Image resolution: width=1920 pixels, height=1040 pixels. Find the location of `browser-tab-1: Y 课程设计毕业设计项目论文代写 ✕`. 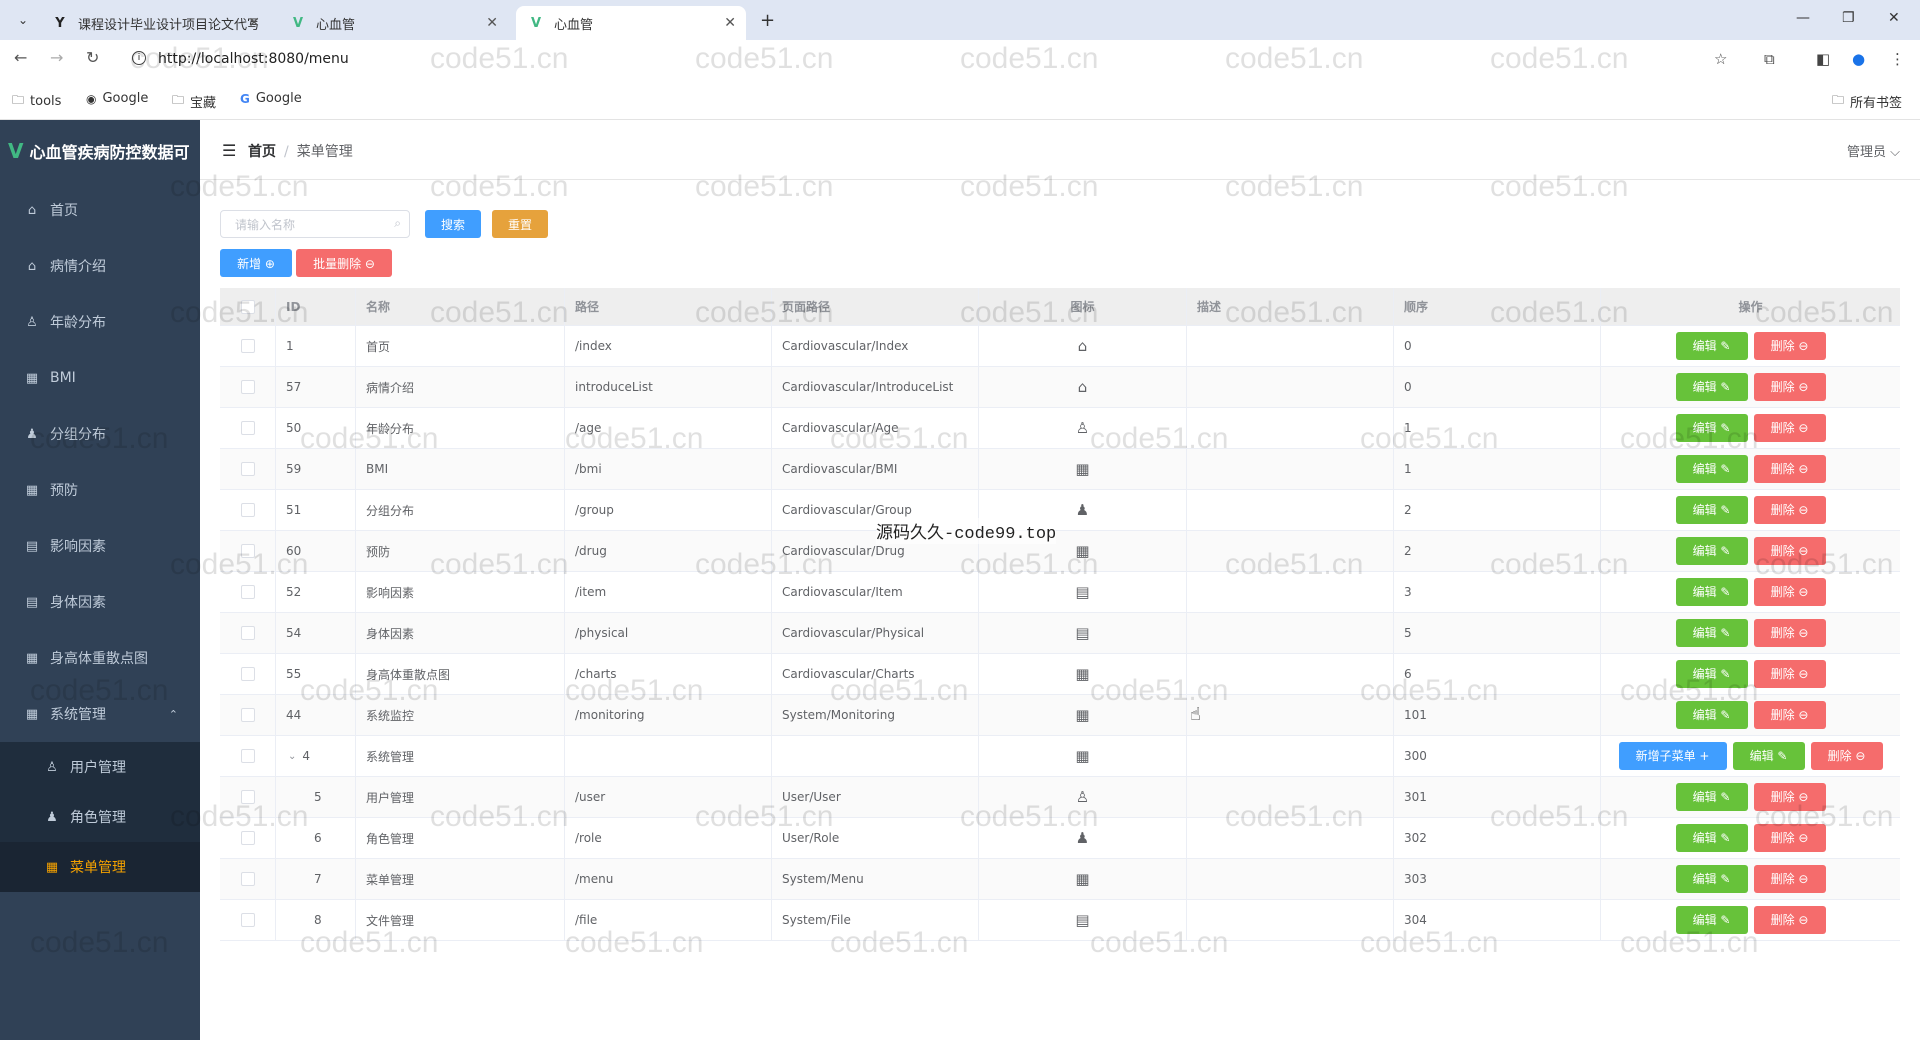

browser-tab-1: Y 课程设计毕业设计项目论文代写 ✕ is located at coordinates (155, 23).